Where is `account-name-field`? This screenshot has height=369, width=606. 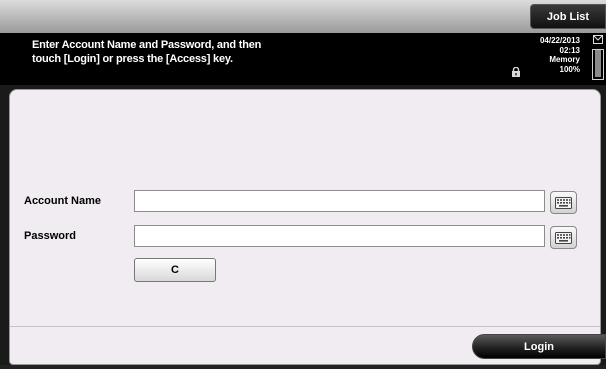
account-name-field is located at coordinates (339, 201).